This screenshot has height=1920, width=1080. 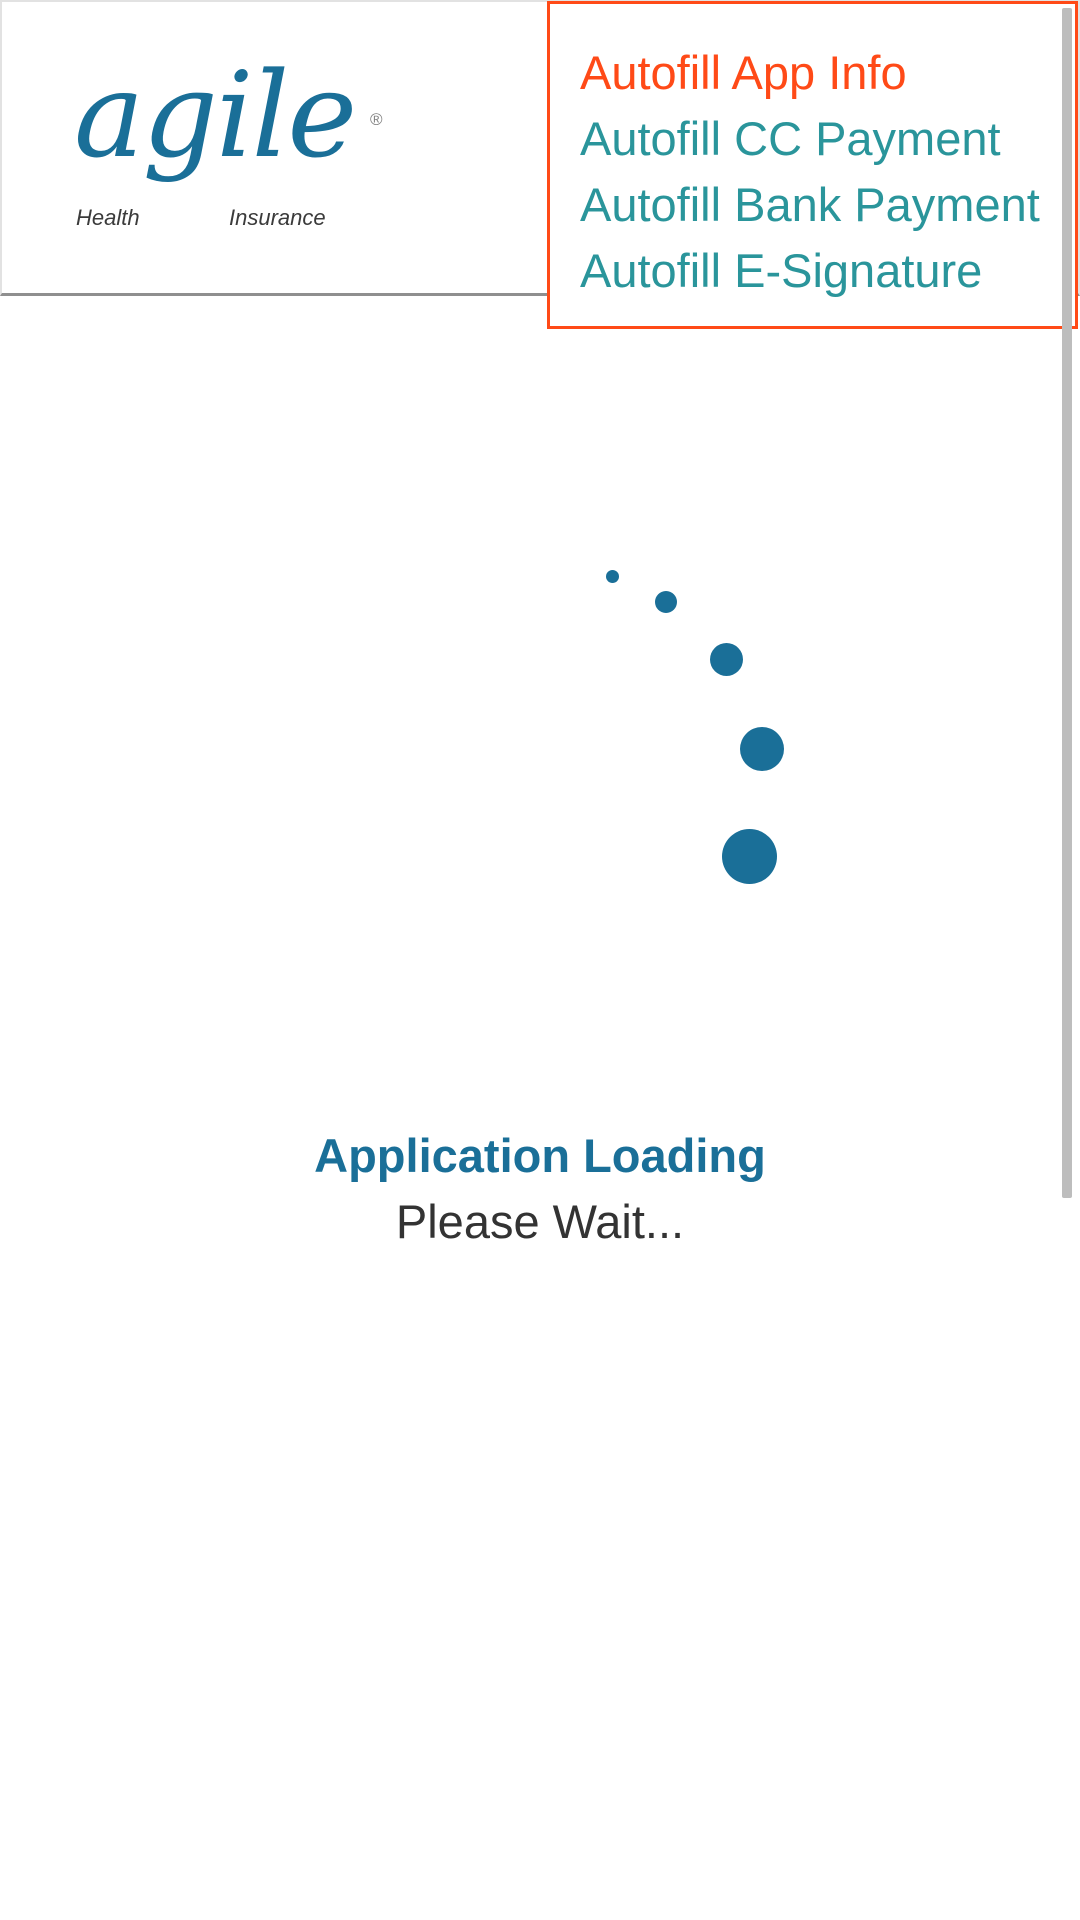 What do you see at coordinates (540, 1155) in the screenshot?
I see `loading-title: Application Loading` at bounding box center [540, 1155].